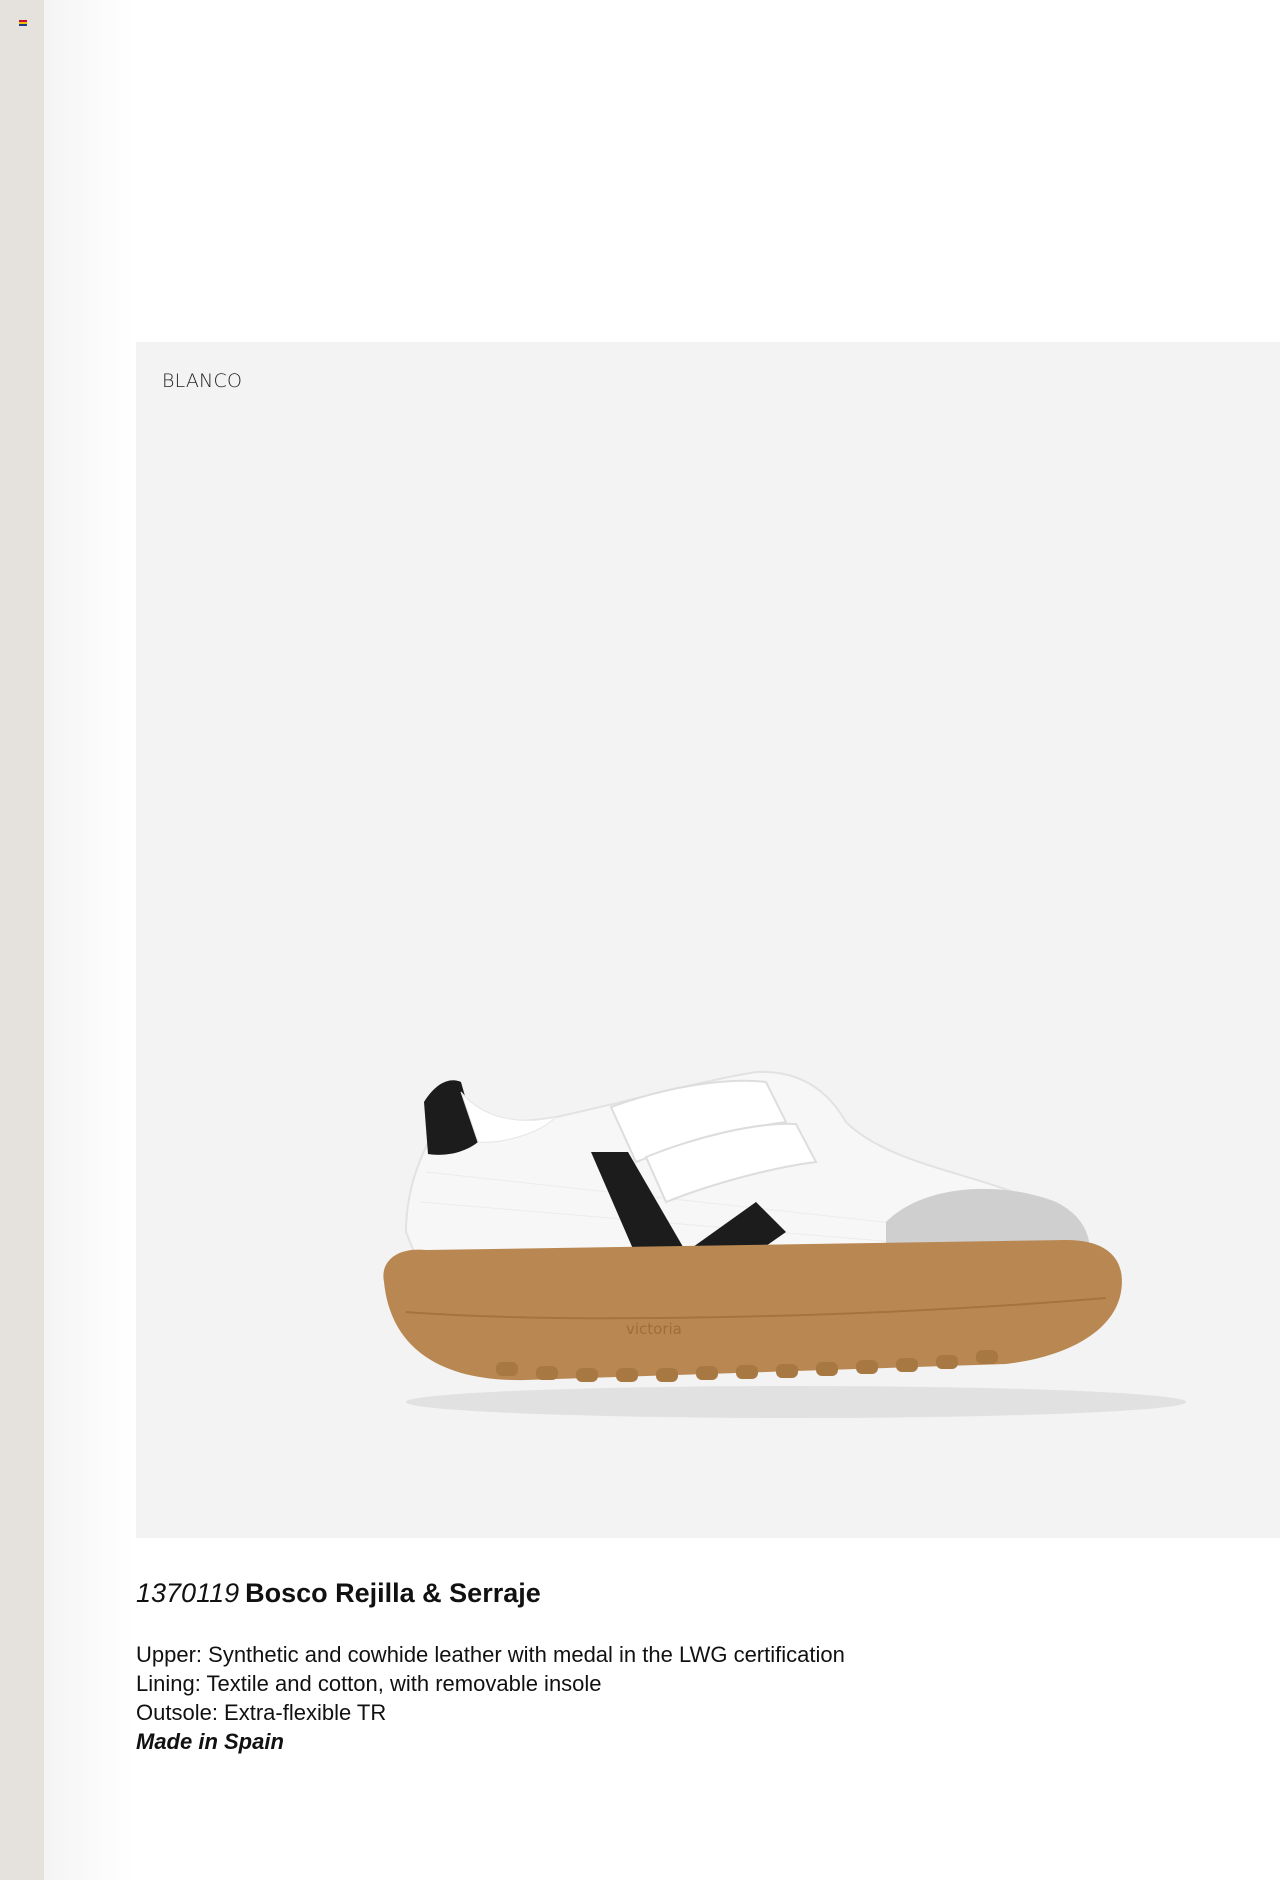 The width and height of the screenshot is (1280, 1880). I want to click on page-gutter, so click(89, 940).